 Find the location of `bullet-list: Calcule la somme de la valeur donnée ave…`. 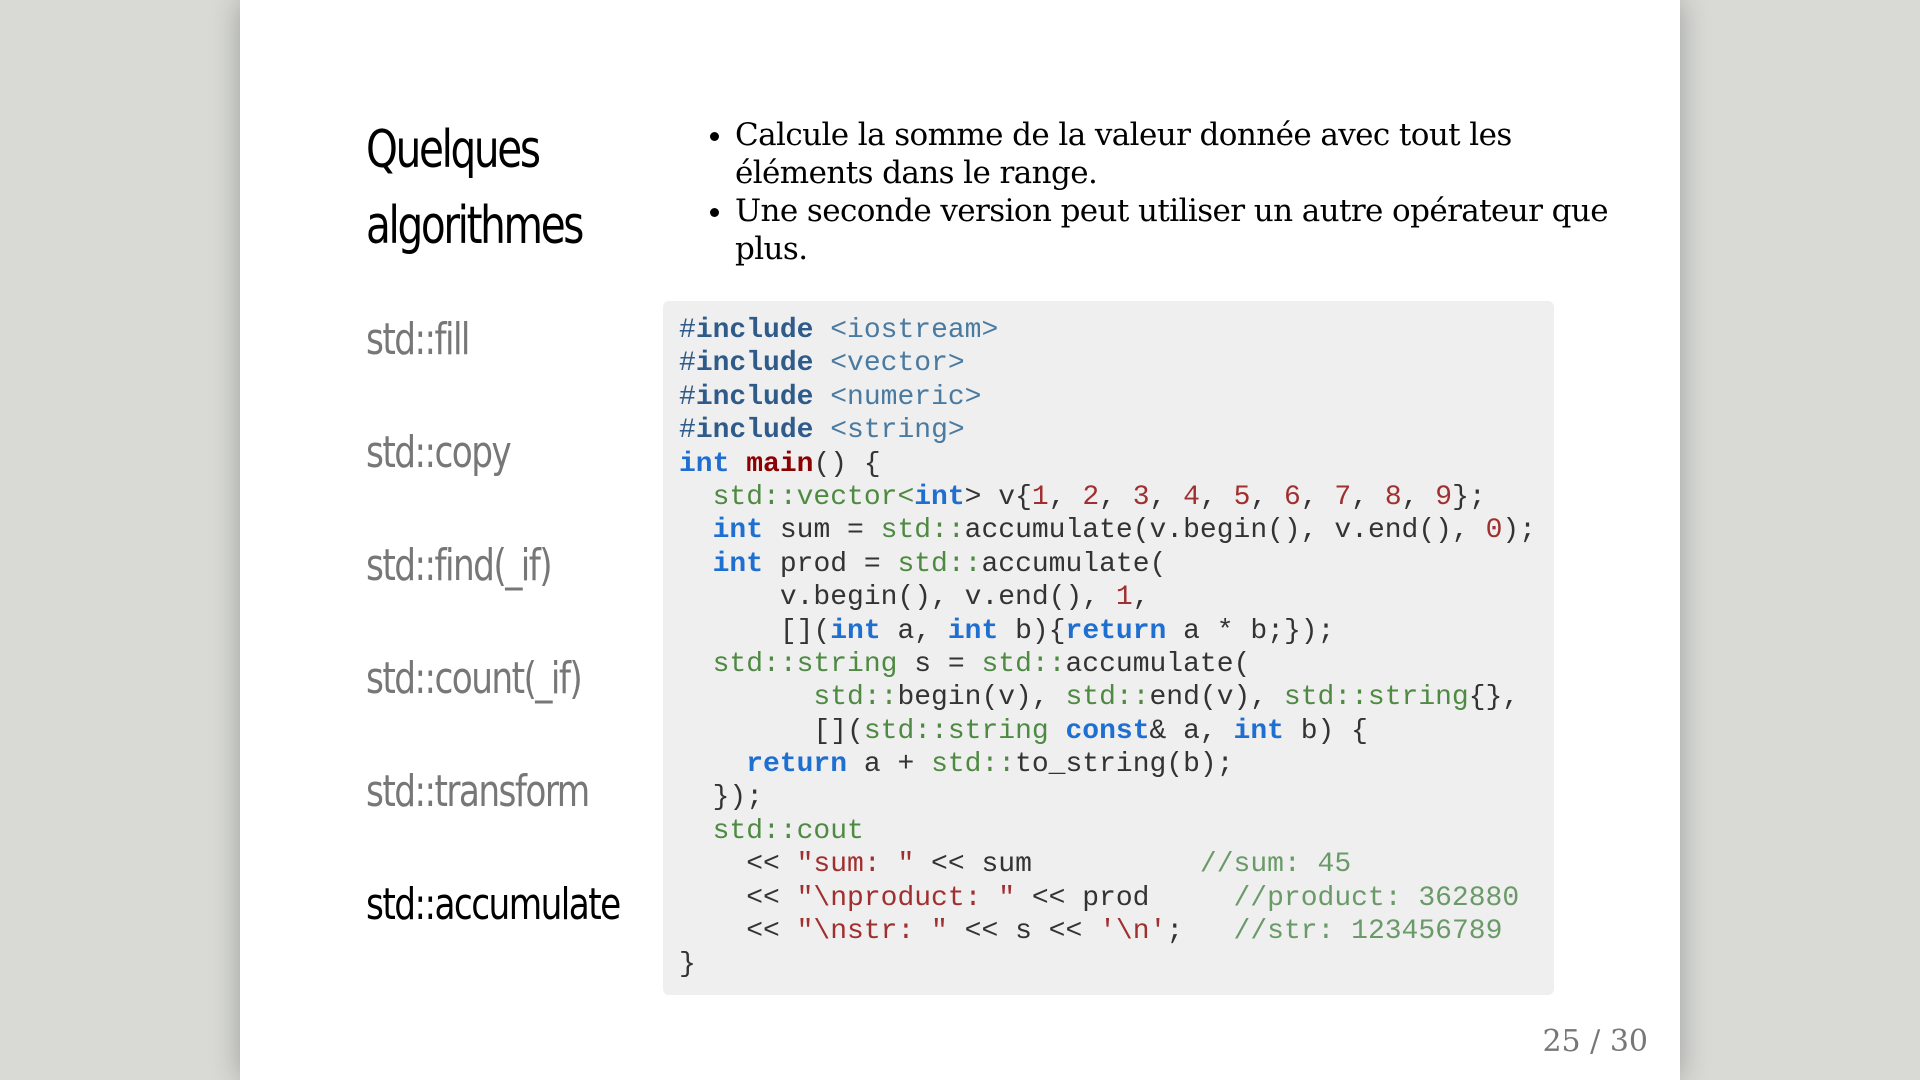

bullet-list: Calcule la somme de la valeur donnée ave… is located at coordinates (1167, 192).